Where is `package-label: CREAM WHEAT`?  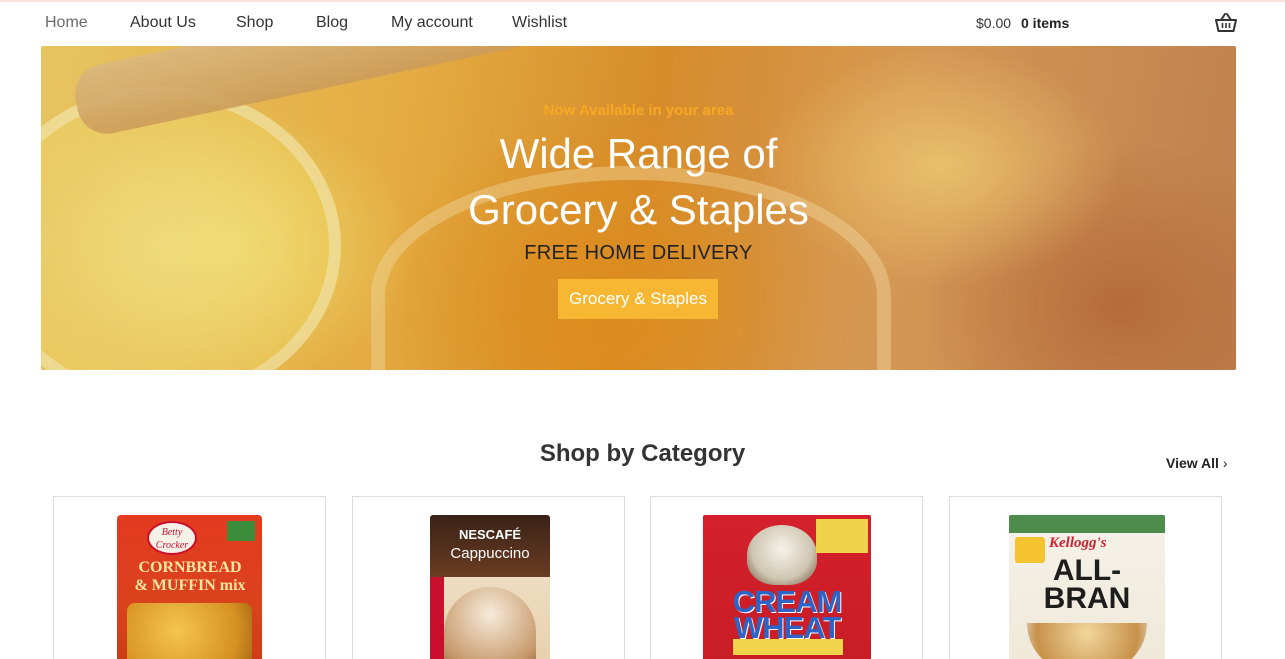
package-label: CREAM WHEAT is located at coordinates (787, 614).